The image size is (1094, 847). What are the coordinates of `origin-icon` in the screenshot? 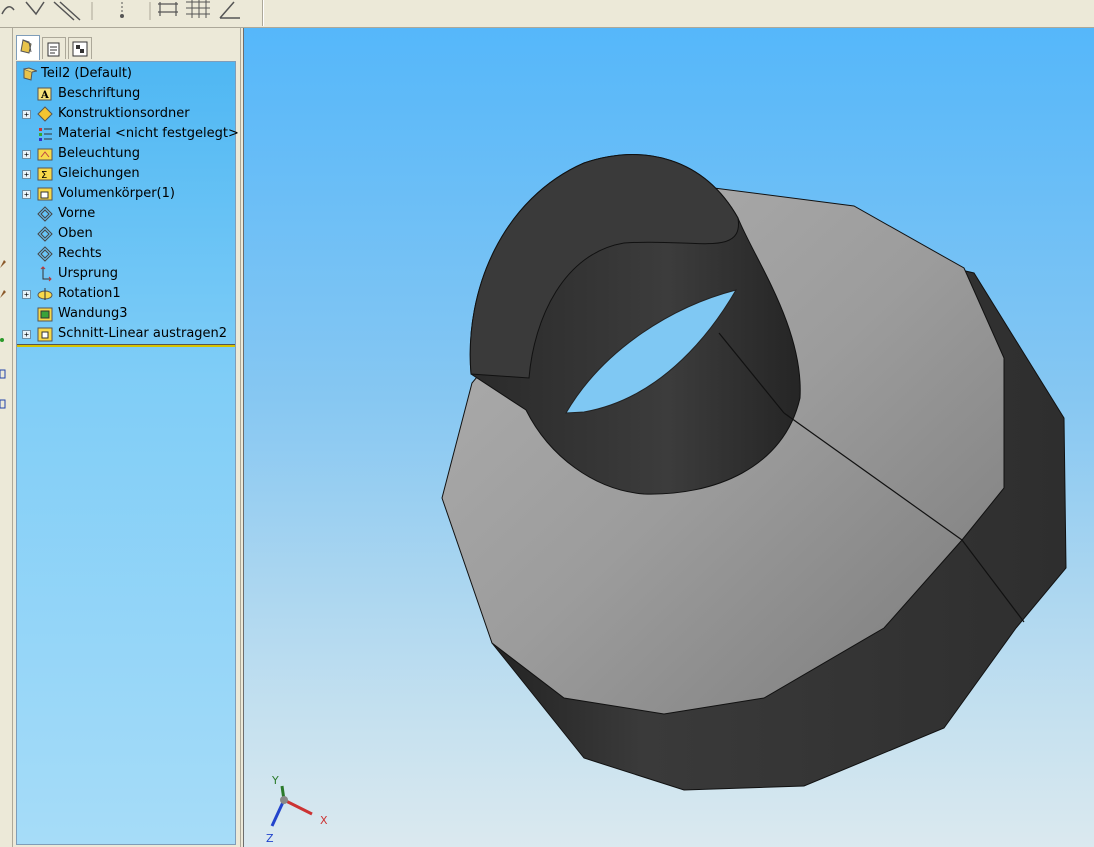 It's located at (46, 274).